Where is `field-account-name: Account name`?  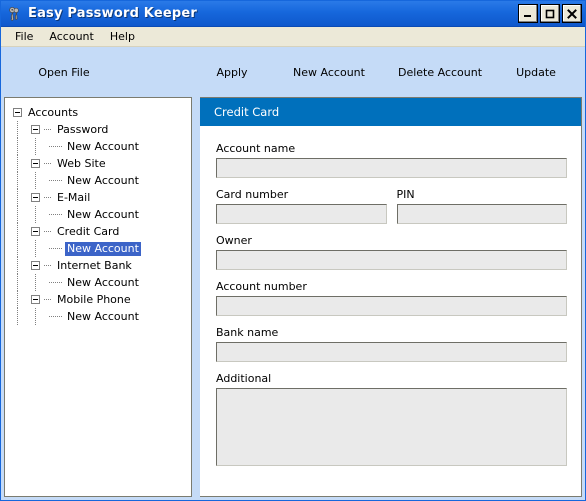
field-account-name: Account name is located at coordinates (391, 160).